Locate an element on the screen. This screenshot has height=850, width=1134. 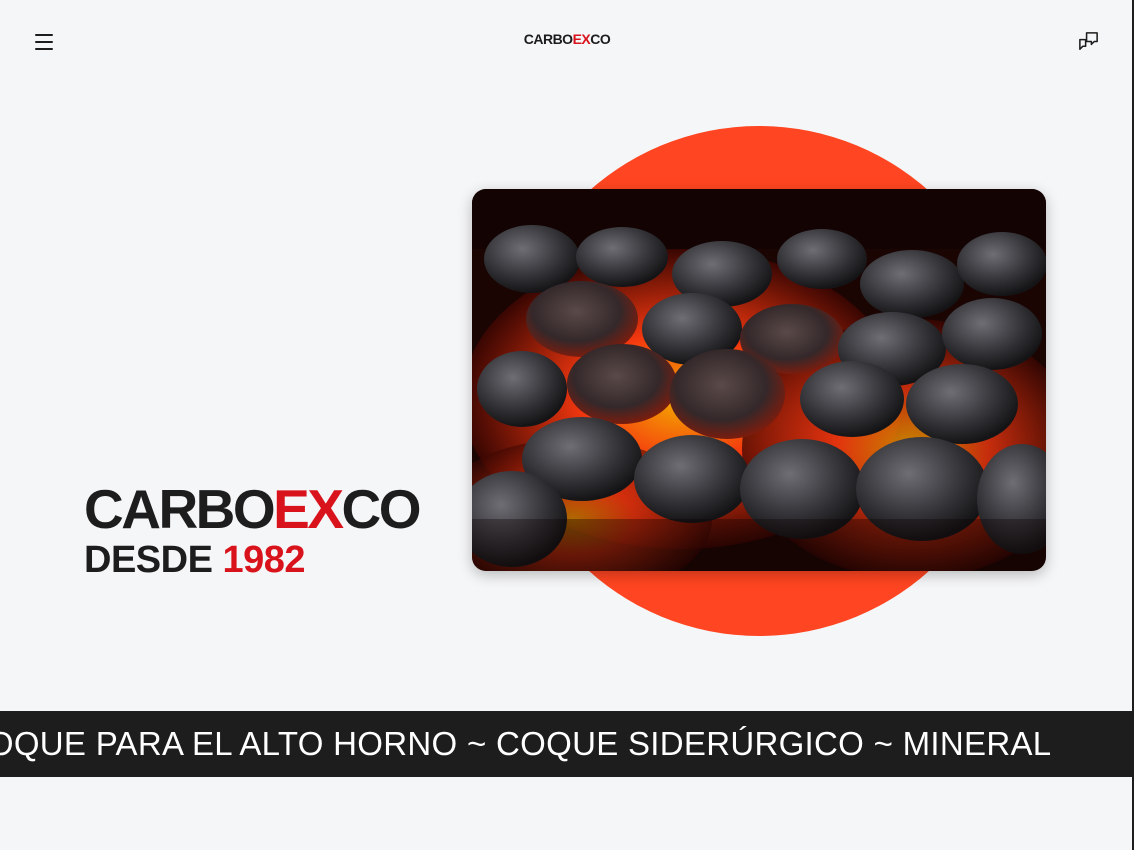
brand-part3: CO is located at coordinates (381, 509).